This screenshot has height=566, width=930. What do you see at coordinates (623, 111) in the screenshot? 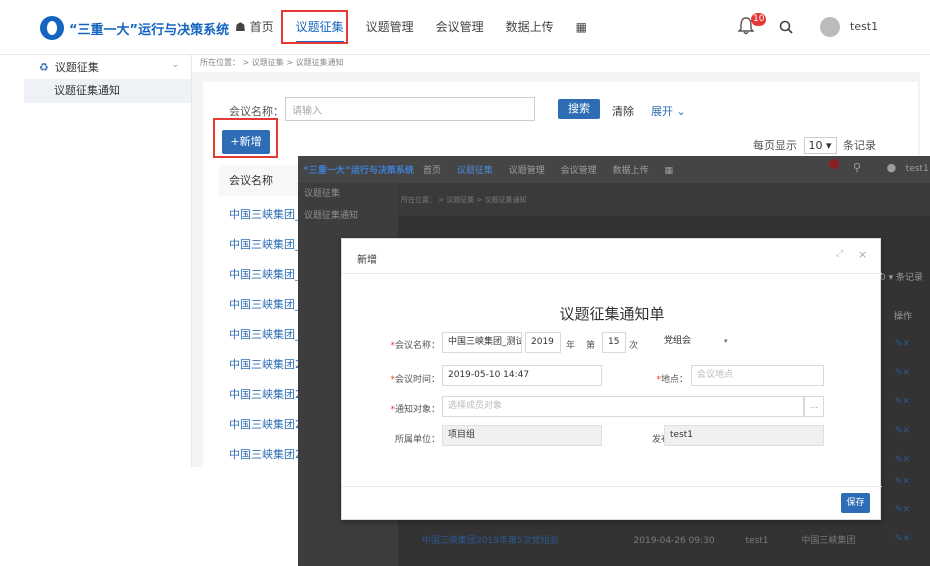
I see `clear-button: 清除` at bounding box center [623, 111].